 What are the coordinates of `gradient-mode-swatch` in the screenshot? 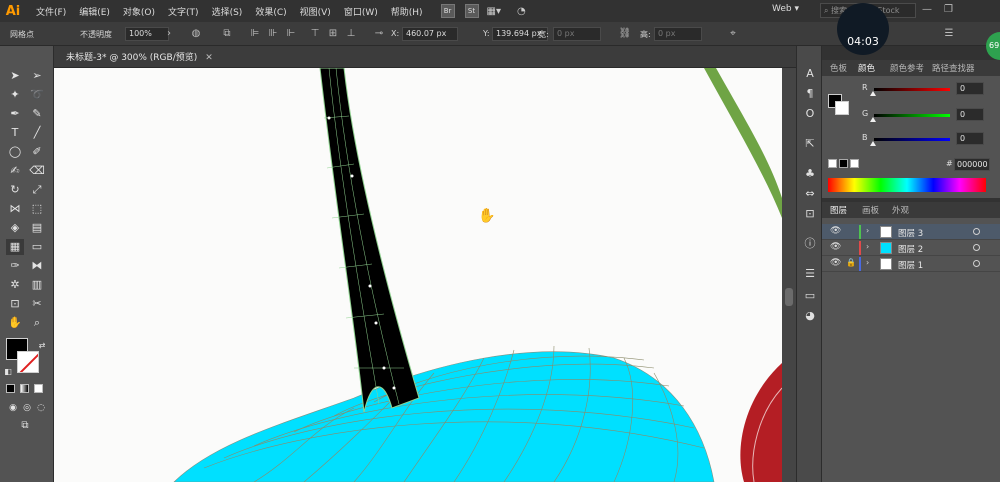 It's located at (24, 388).